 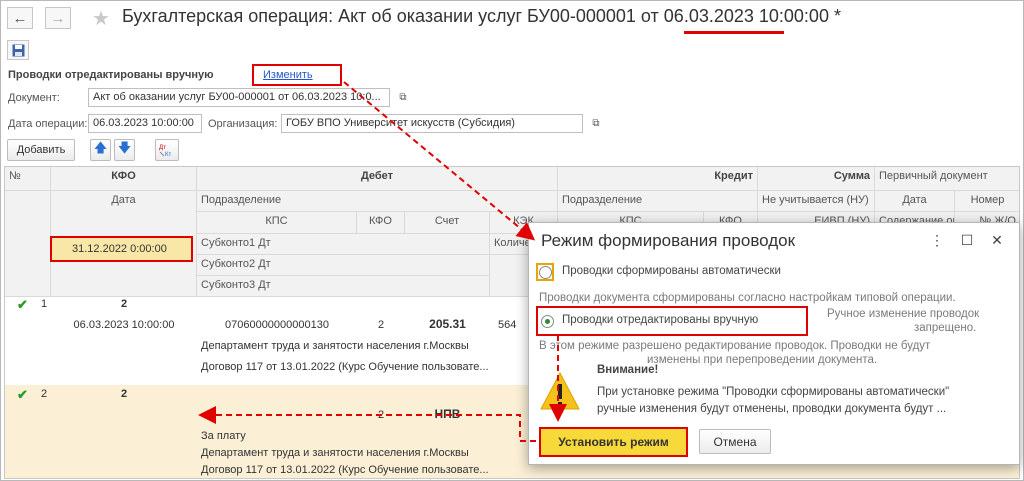 What do you see at coordinates (937, 240) in the screenshot?
I see `dialog-menu-icon: ⋮` at bounding box center [937, 240].